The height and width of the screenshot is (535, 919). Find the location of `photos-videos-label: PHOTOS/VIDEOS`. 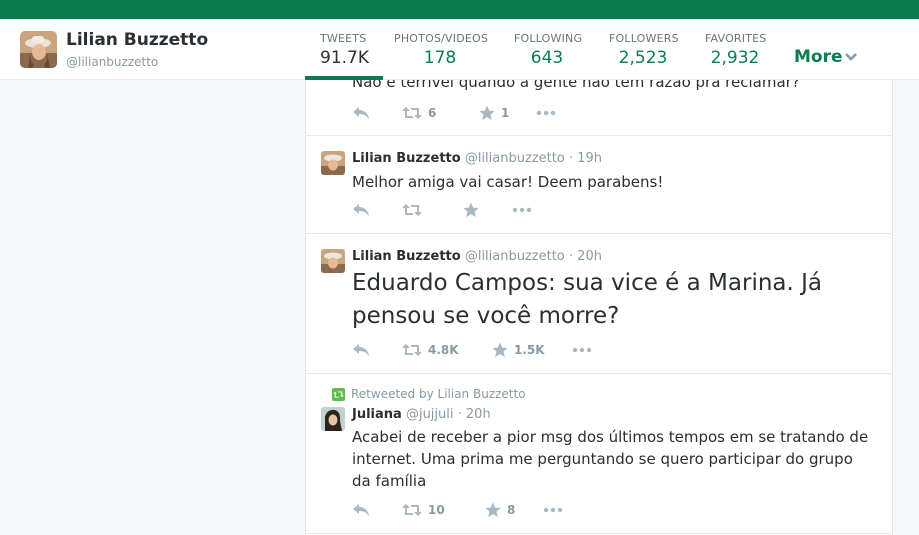

photos-videos-label: PHOTOS/VIDEOS is located at coordinates (441, 38).